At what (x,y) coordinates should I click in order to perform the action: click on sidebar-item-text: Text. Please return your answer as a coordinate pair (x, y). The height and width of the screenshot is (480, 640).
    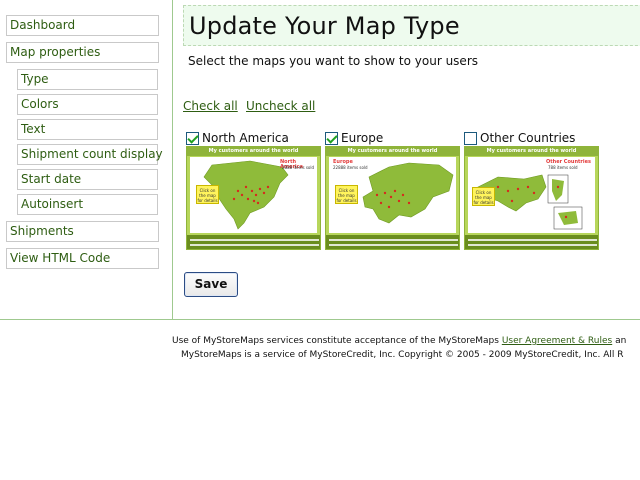
    Looking at the image, I should click on (87, 129).